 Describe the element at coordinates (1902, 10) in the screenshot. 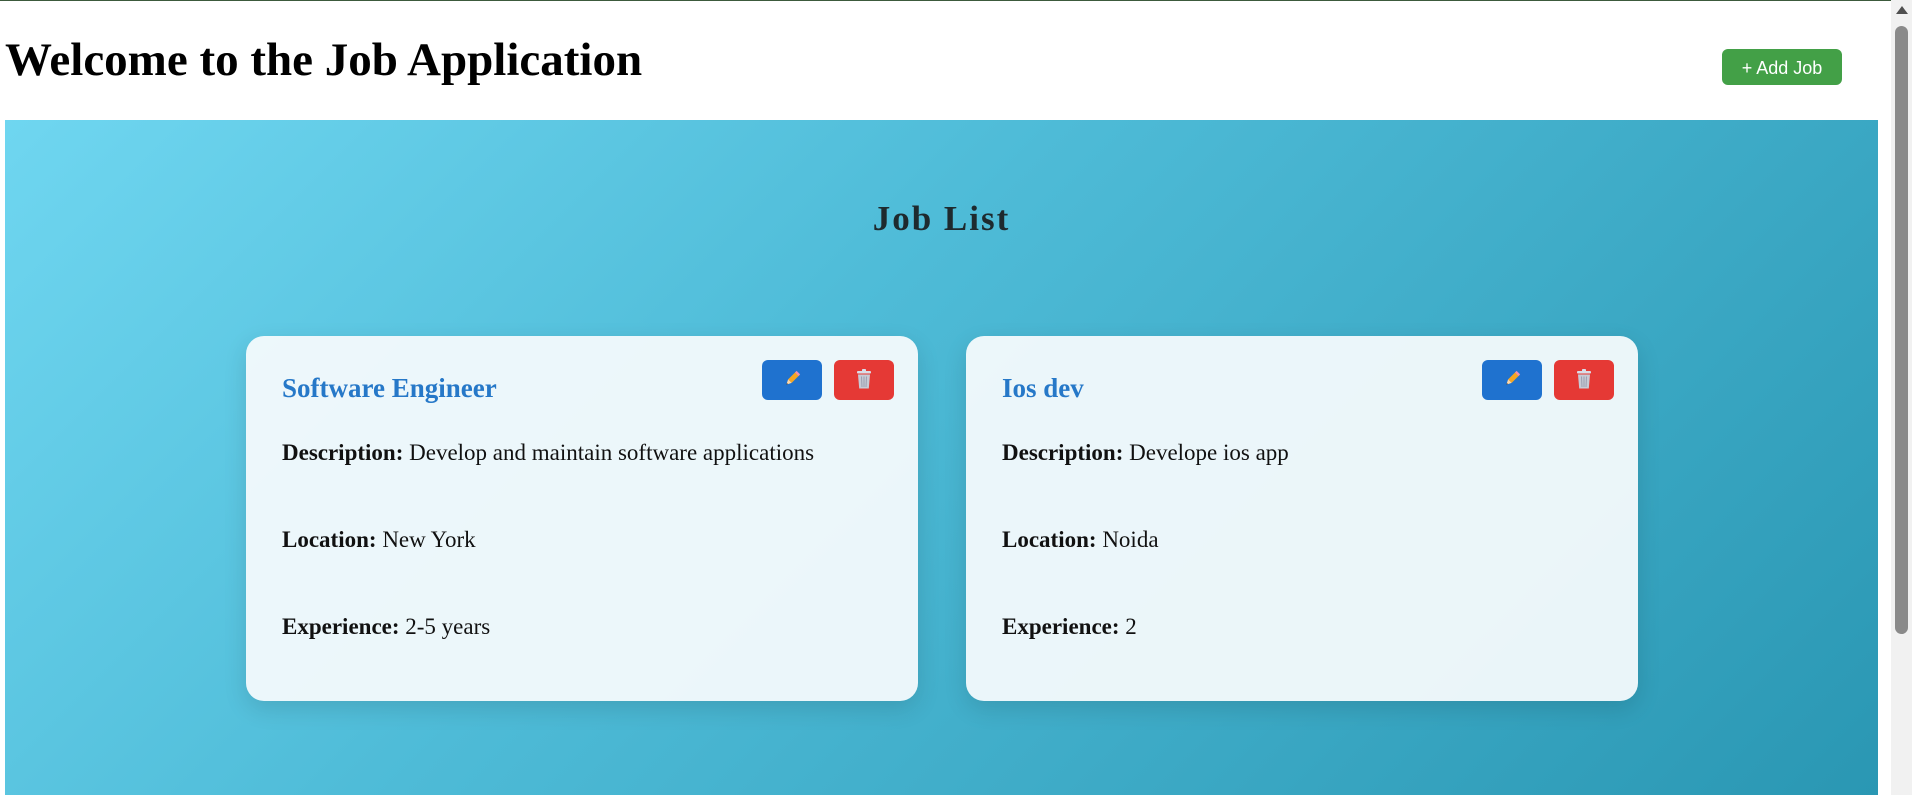

I see `scroll-up-arrow-icon` at that location.